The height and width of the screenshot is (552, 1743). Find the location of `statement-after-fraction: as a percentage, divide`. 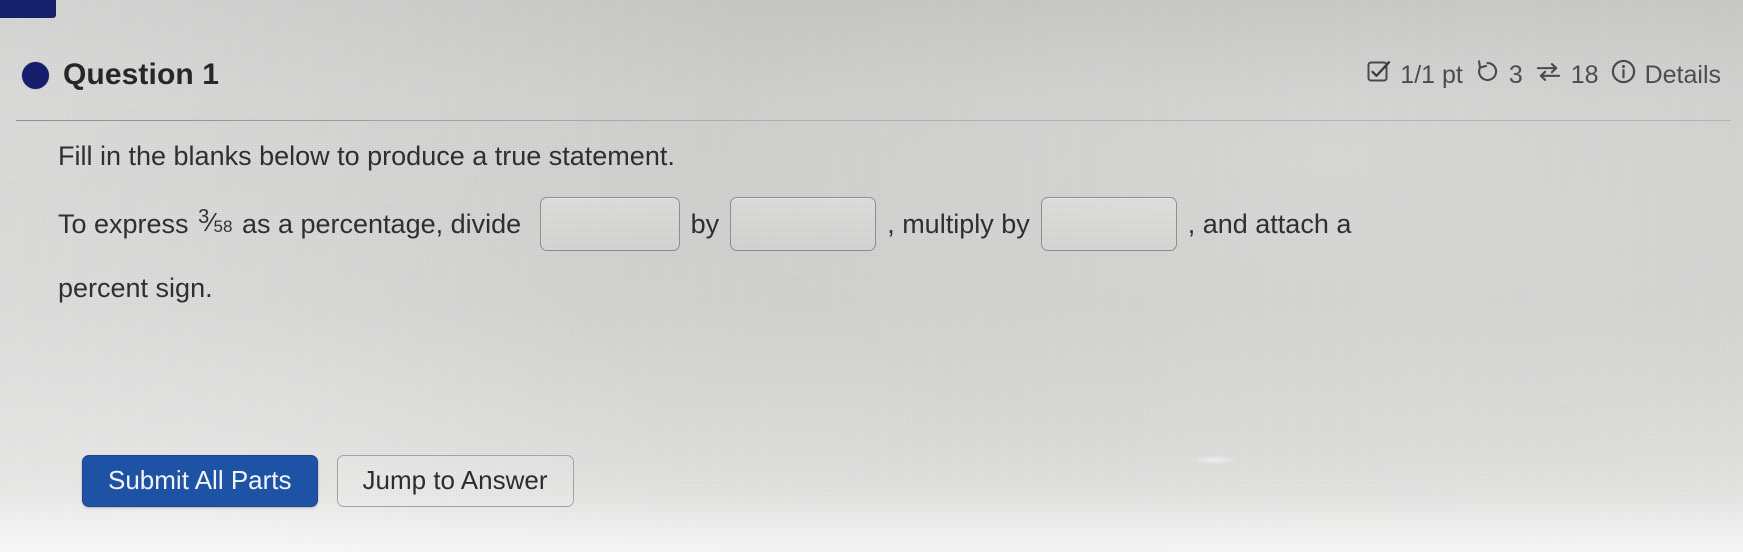

statement-after-fraction: as a percentage, divide is located at coordinates (381, 223).